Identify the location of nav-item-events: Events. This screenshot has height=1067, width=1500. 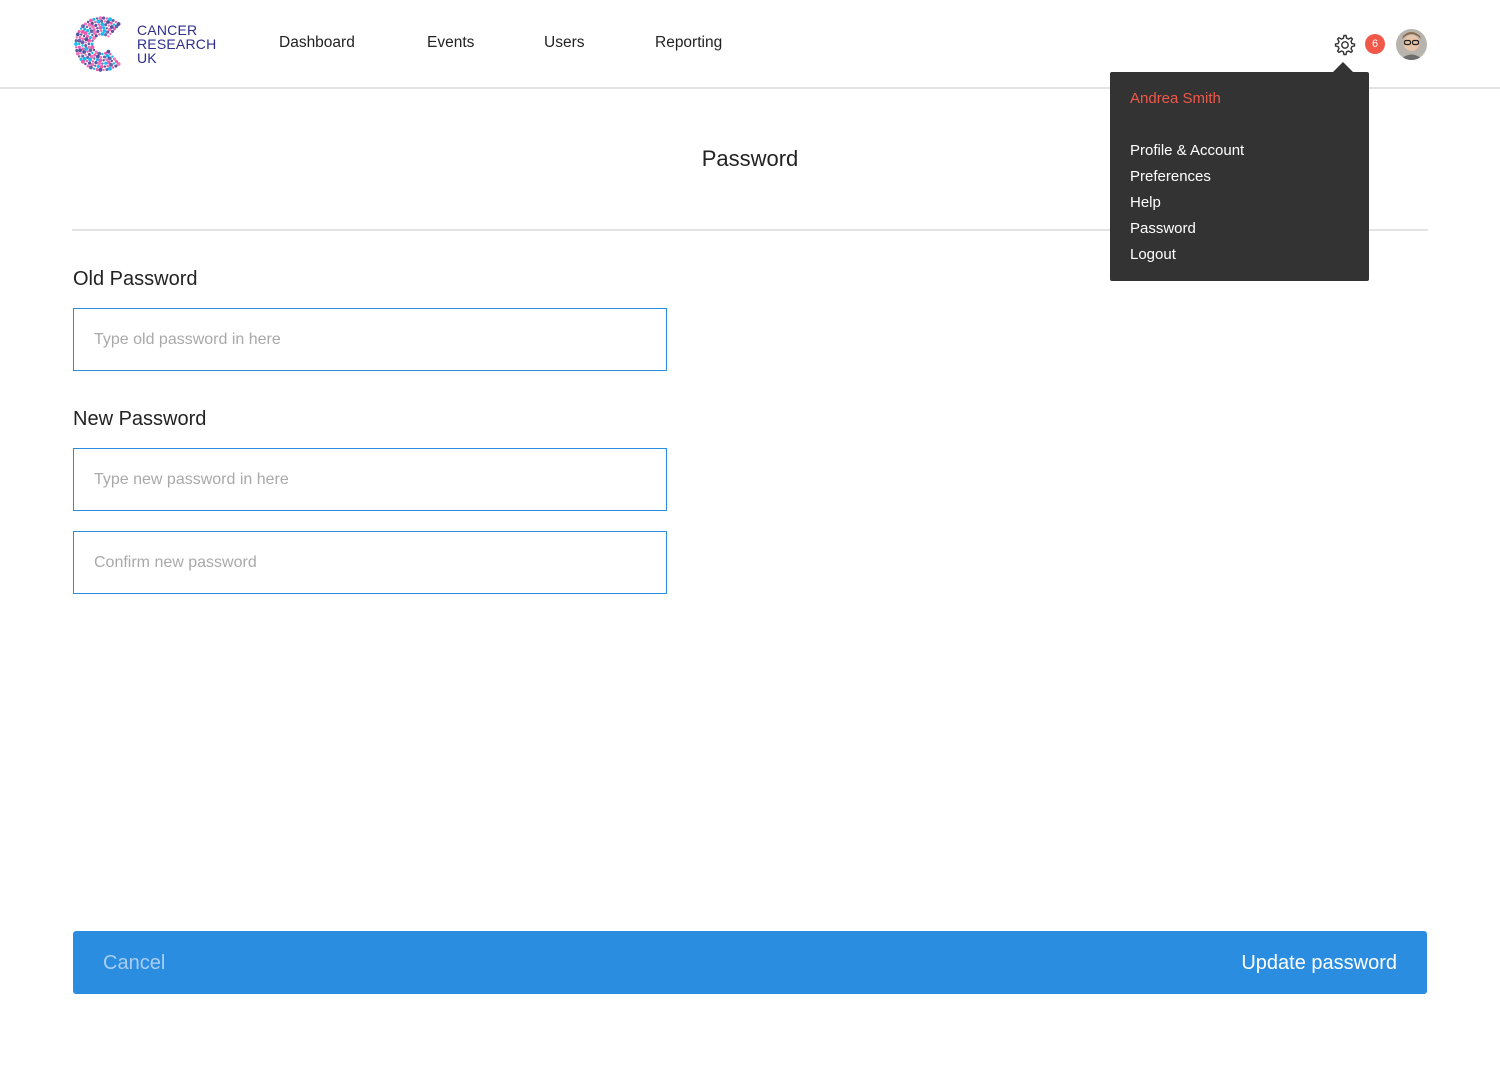
(450, 43).